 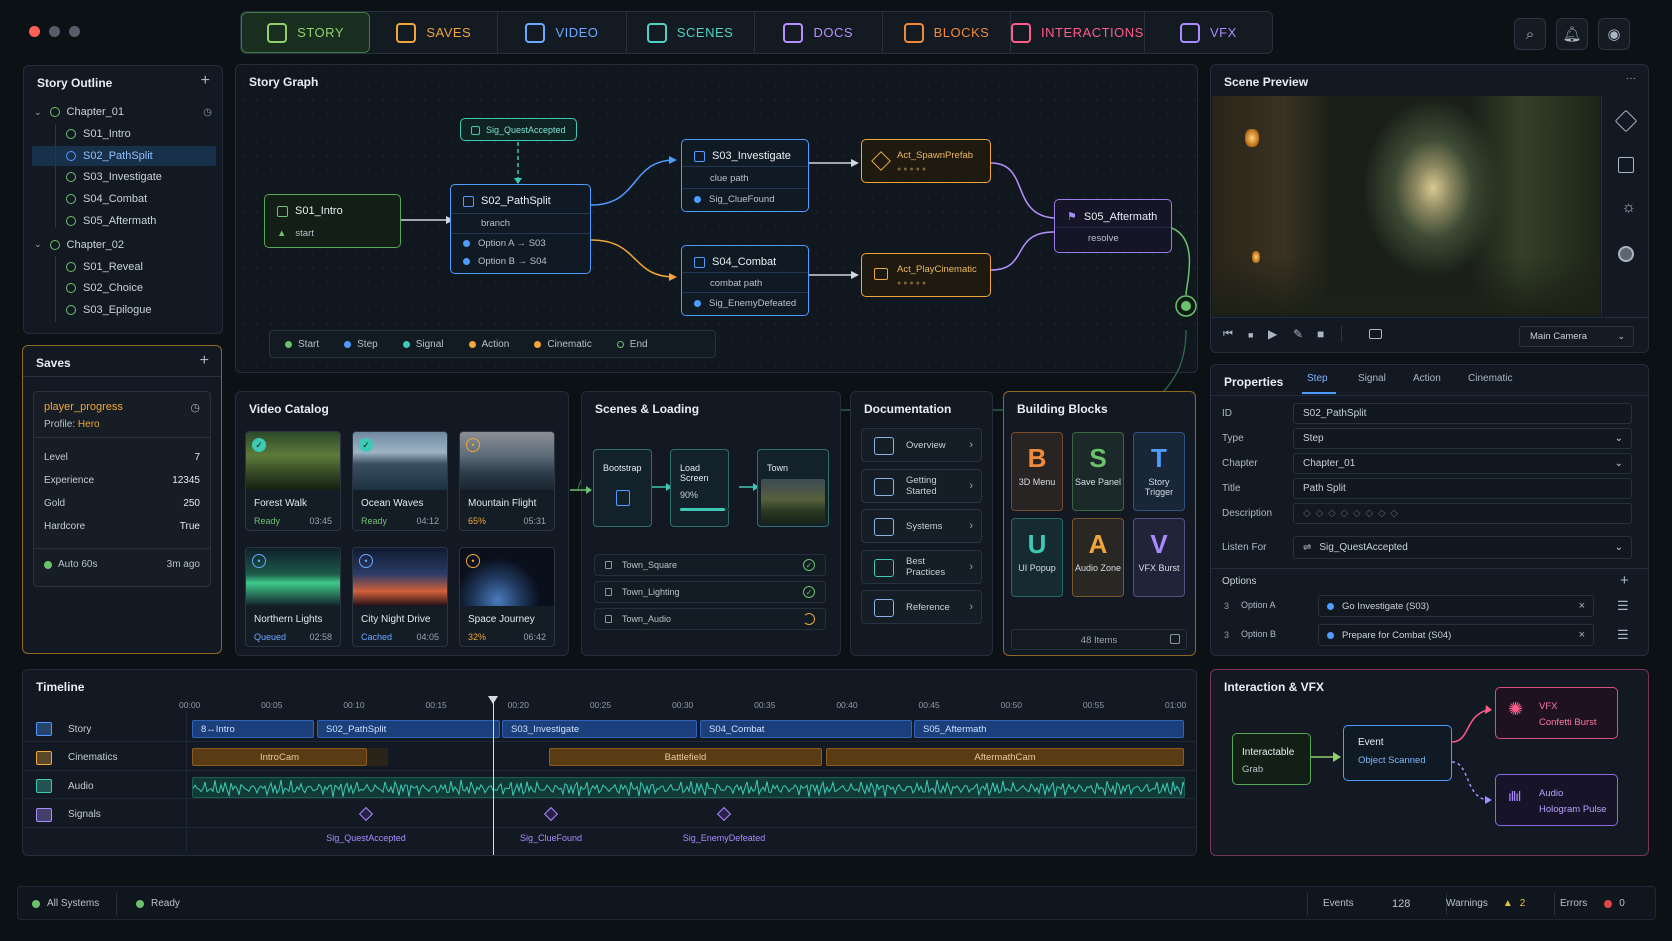 I want to click on interactable-node: Interactable Grab, so click(x=1271, y=759).